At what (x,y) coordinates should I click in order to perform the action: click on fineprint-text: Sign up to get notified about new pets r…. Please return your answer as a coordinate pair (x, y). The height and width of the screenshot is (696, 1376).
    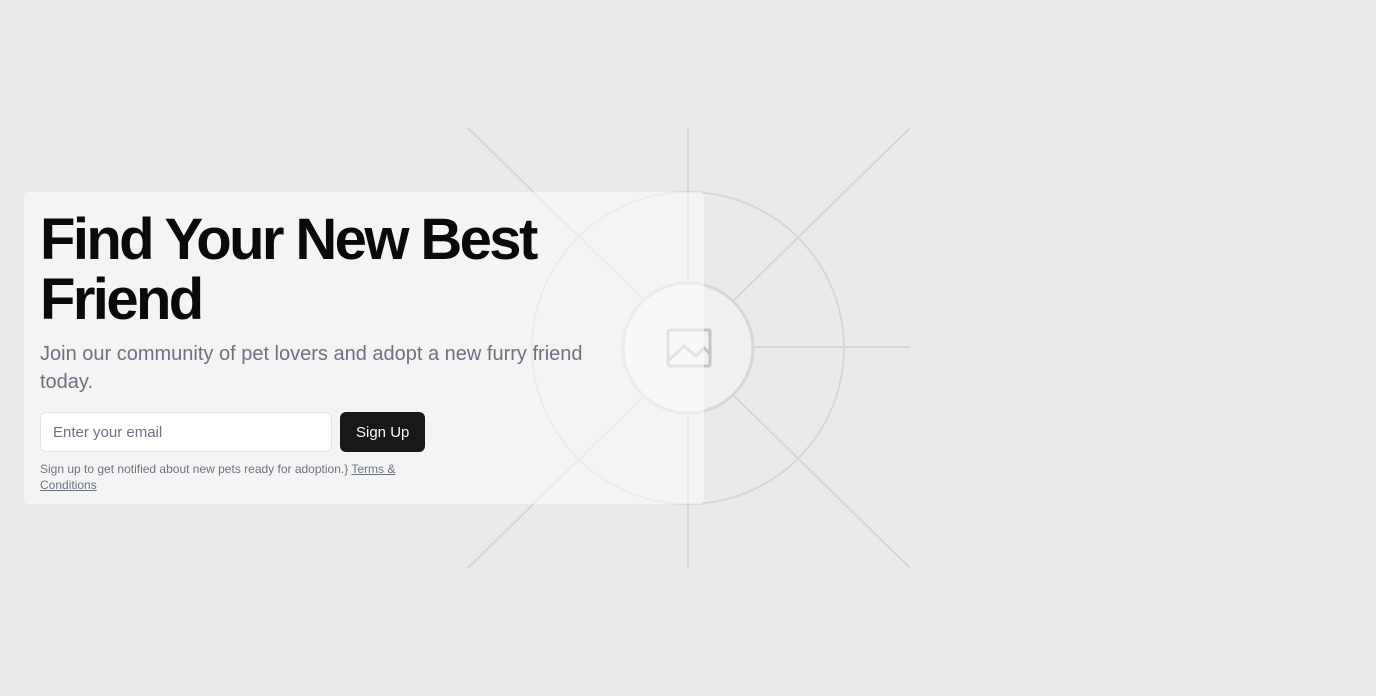
    Looking at the image, I should click on (194, 469).